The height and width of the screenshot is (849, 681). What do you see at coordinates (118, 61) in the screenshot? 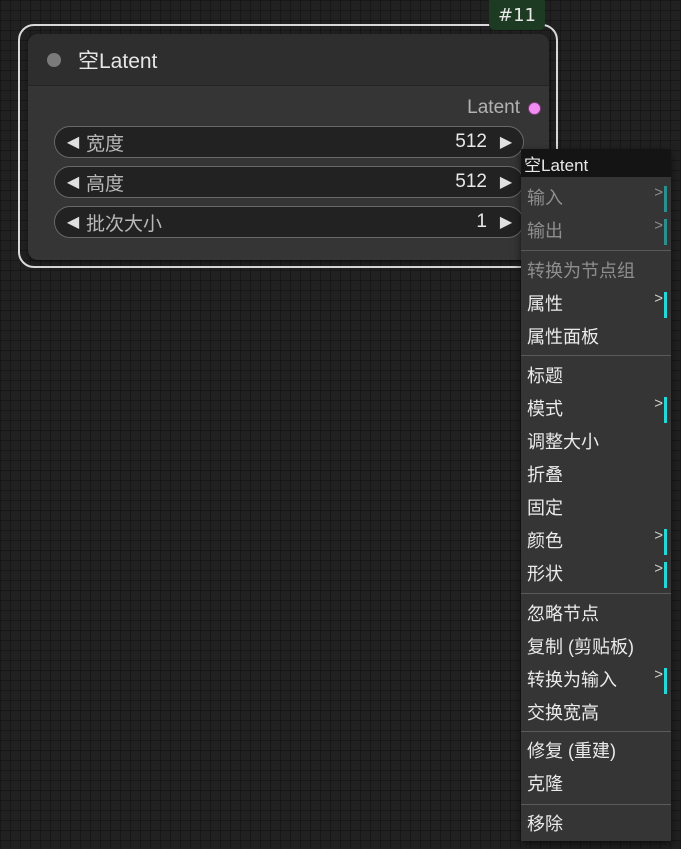
I see `node-title: 空Latent` at bounding box center [118, 61].